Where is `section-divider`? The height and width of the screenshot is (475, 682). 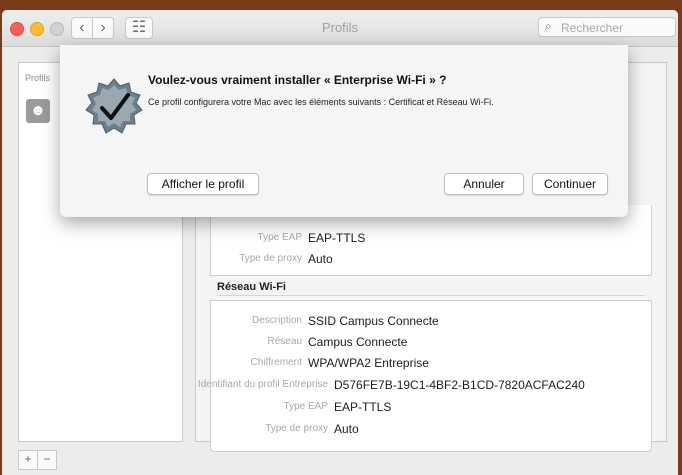
section-divider is located at coordinates (431, 295).